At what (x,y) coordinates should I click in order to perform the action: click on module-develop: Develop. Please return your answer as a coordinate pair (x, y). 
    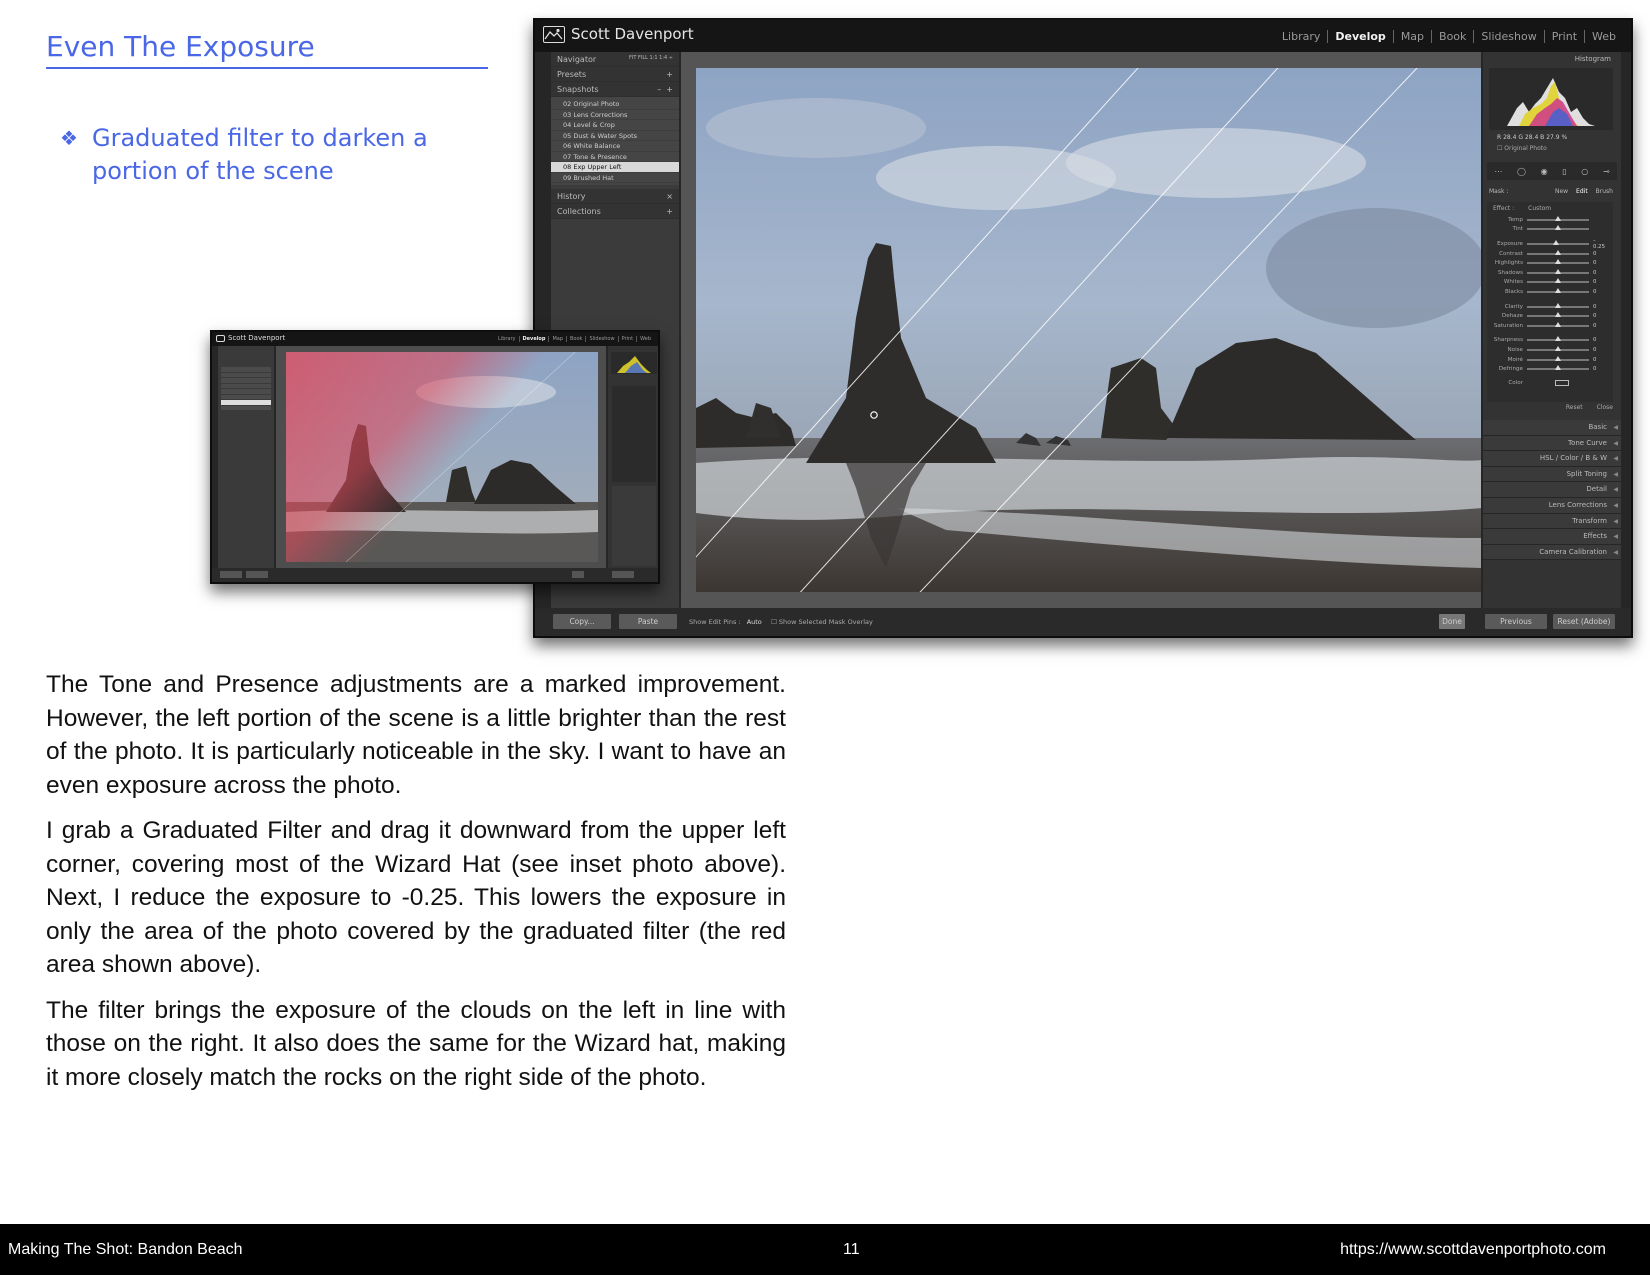
    Looking at the image, I should click on (1359, 36).